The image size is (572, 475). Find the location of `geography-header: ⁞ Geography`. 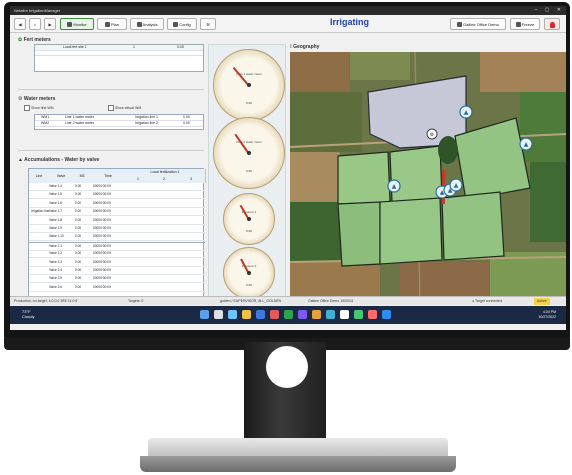

geography-header: ⁞ Geography is located at coordinates (304, 47).